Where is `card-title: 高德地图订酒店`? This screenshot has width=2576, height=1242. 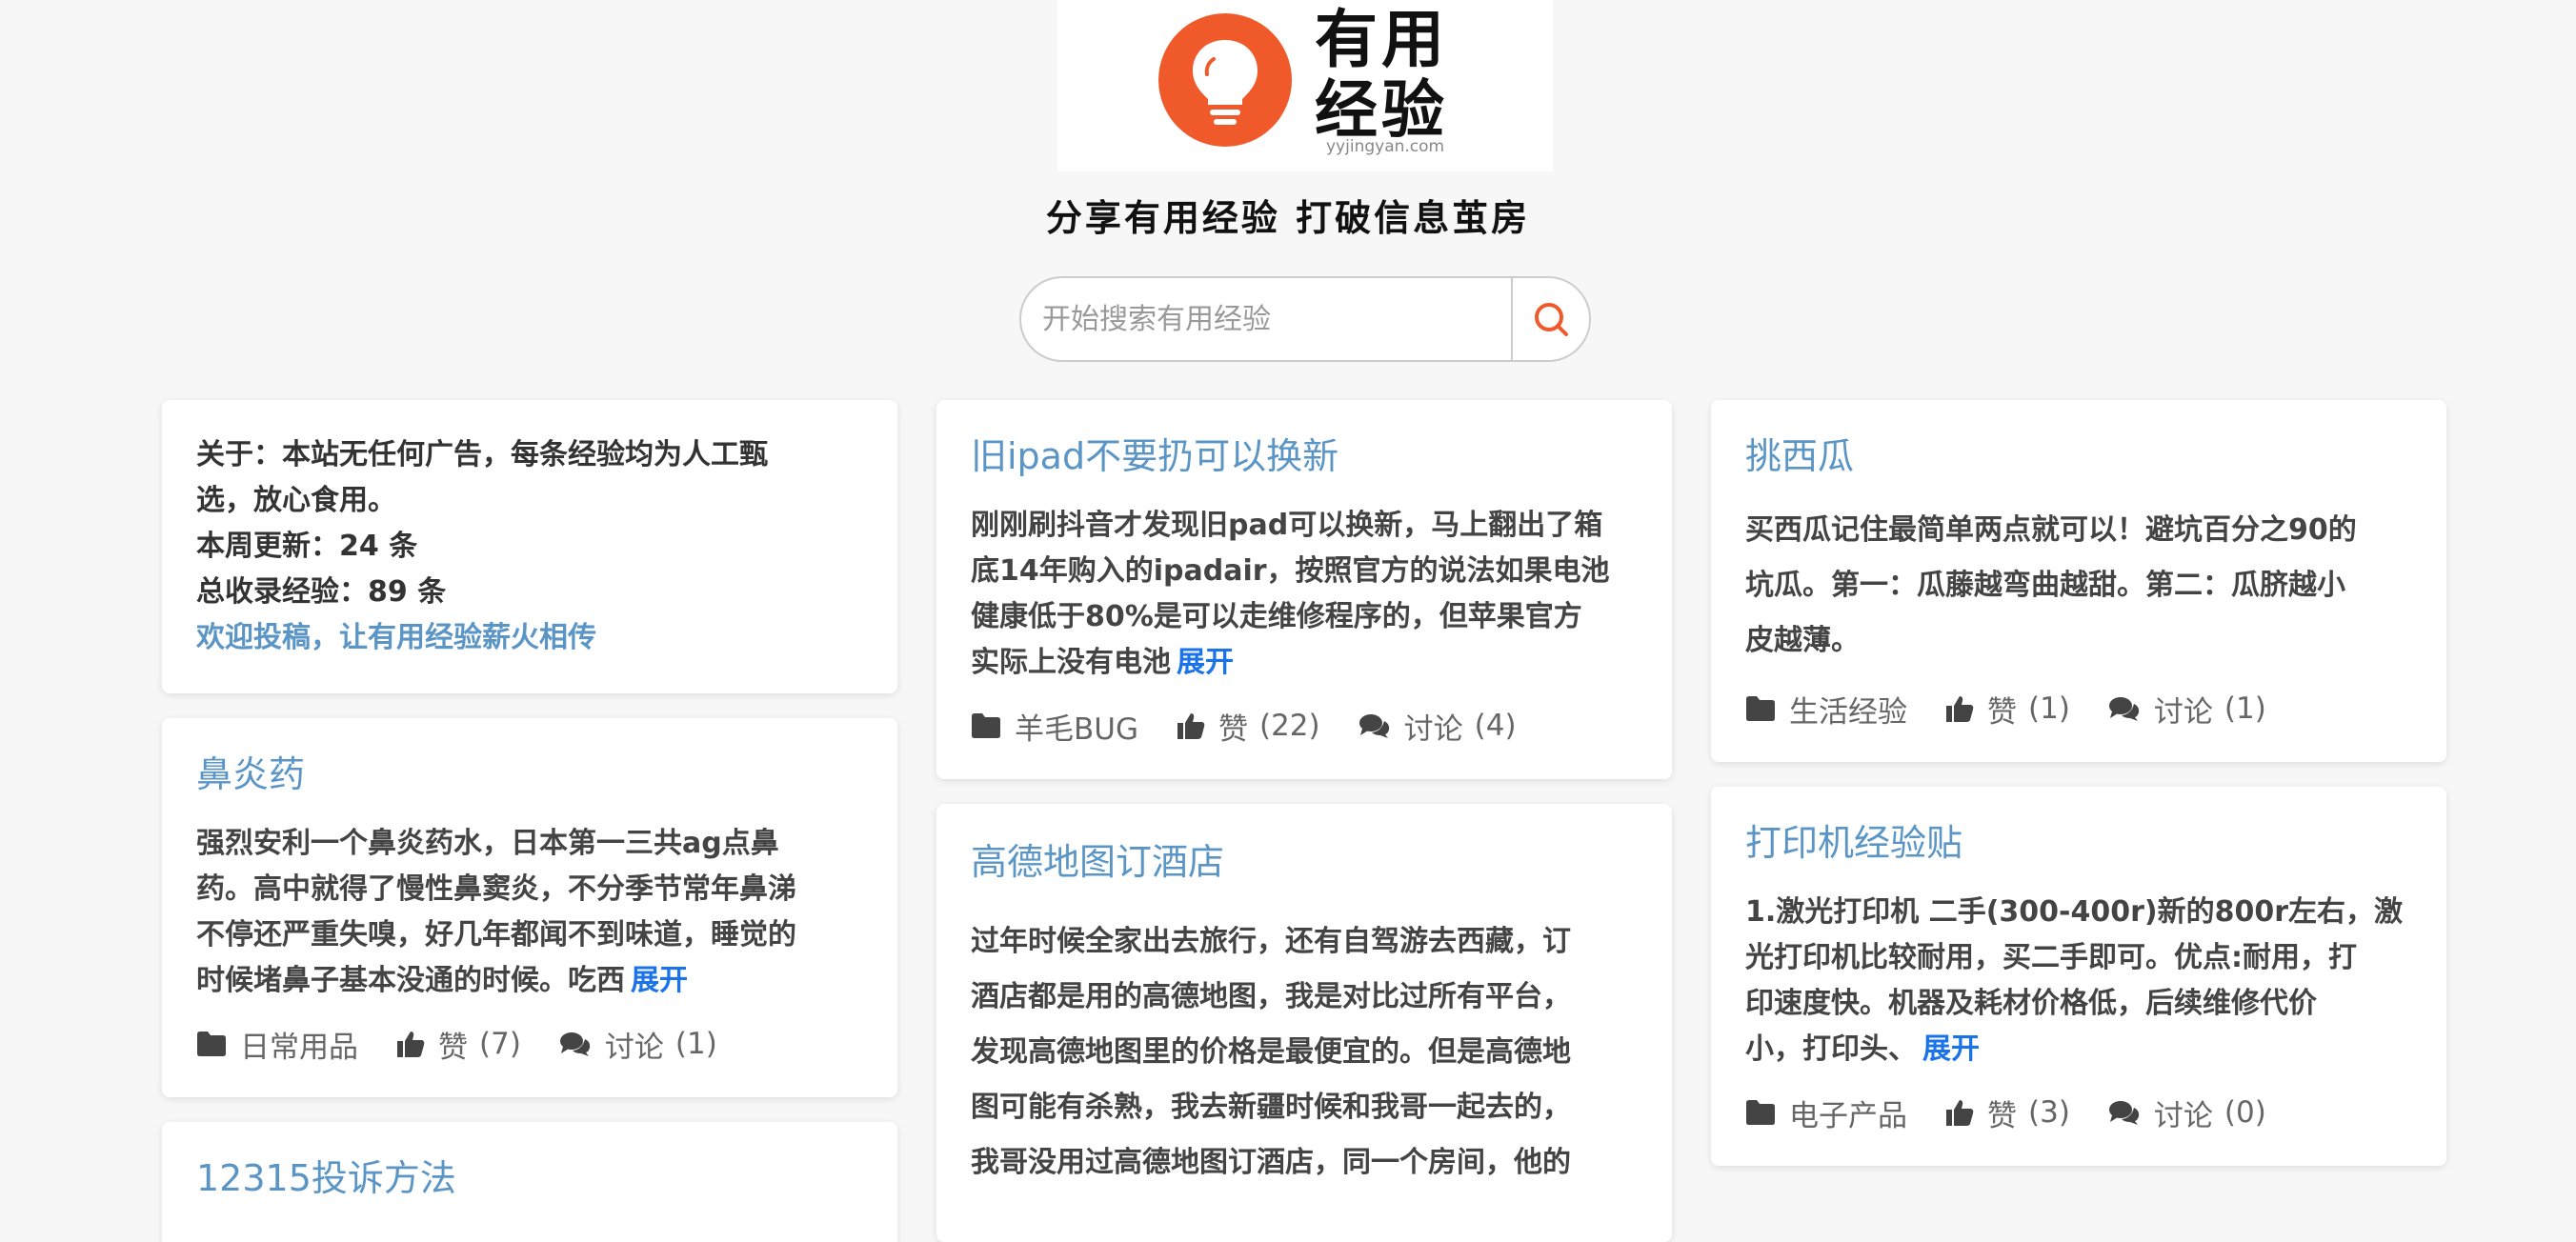 card-title: 高德地图订酒店 is located at coordinates (1304, 862).